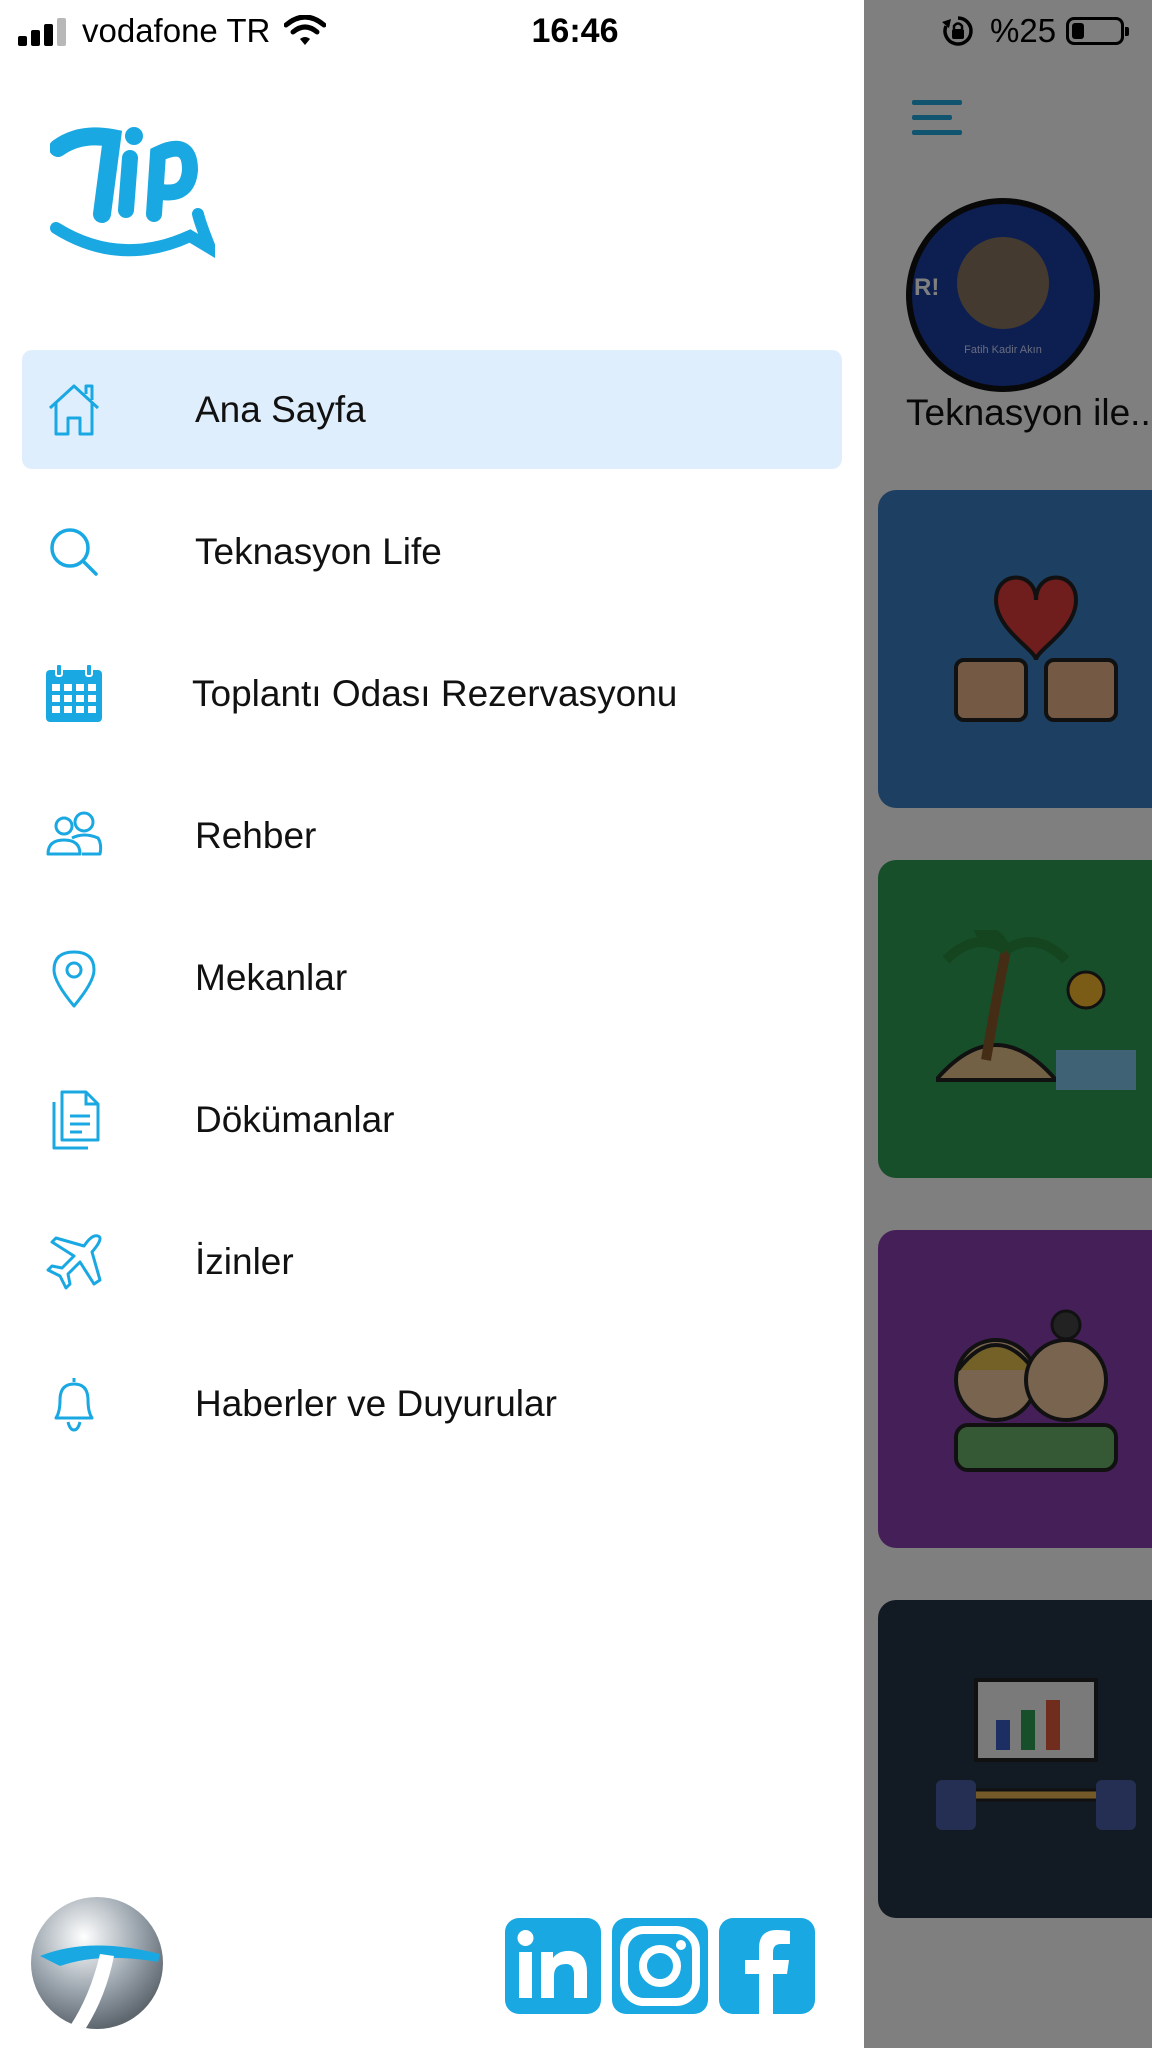 This screenshot has height=2048, width=1152. I want to click on menu-item-mekanlar: Mekanlar, so click(432, 977).